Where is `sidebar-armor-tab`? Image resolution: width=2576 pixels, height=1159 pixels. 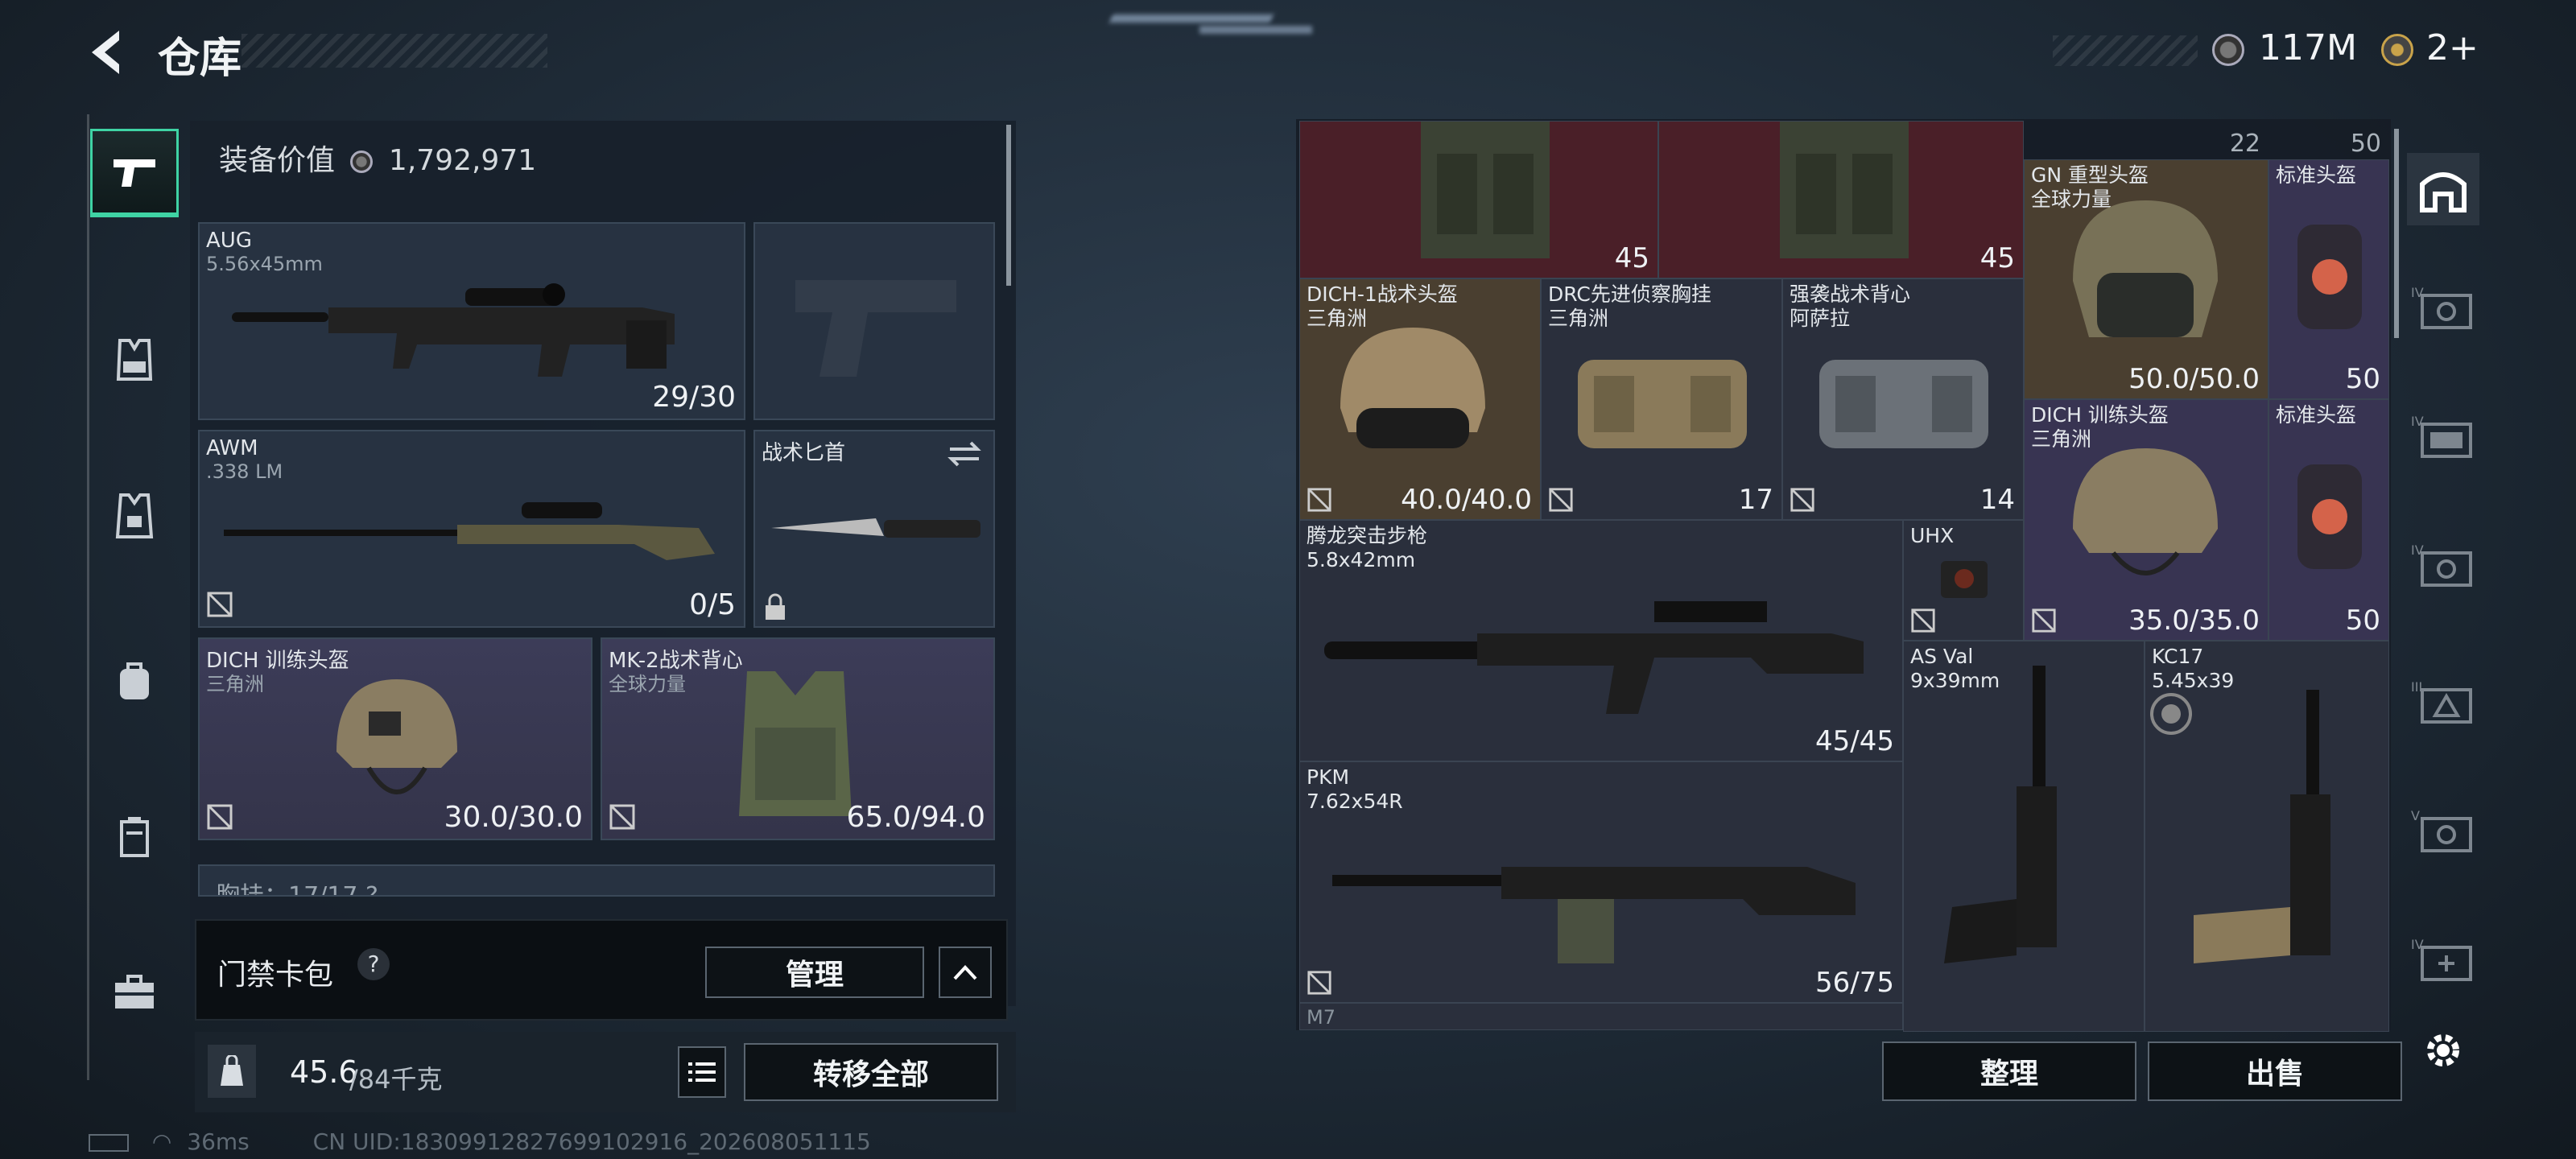
sidebar-armor-tab is located at coordinates (134, 516).